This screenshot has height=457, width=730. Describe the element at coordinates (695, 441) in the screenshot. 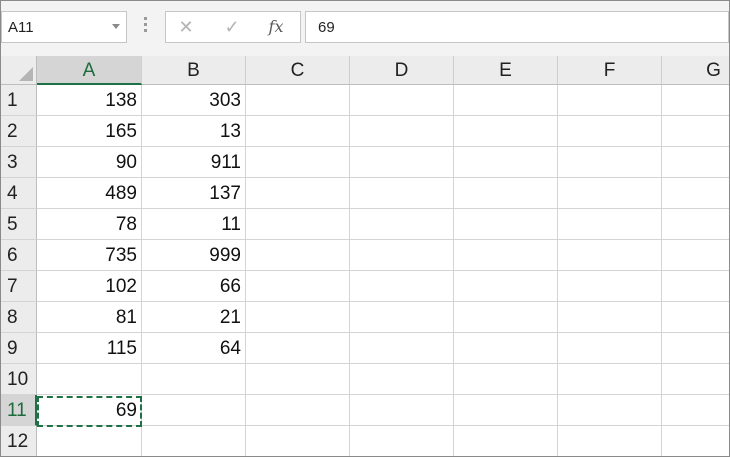

I see `cell-g12` at that location.